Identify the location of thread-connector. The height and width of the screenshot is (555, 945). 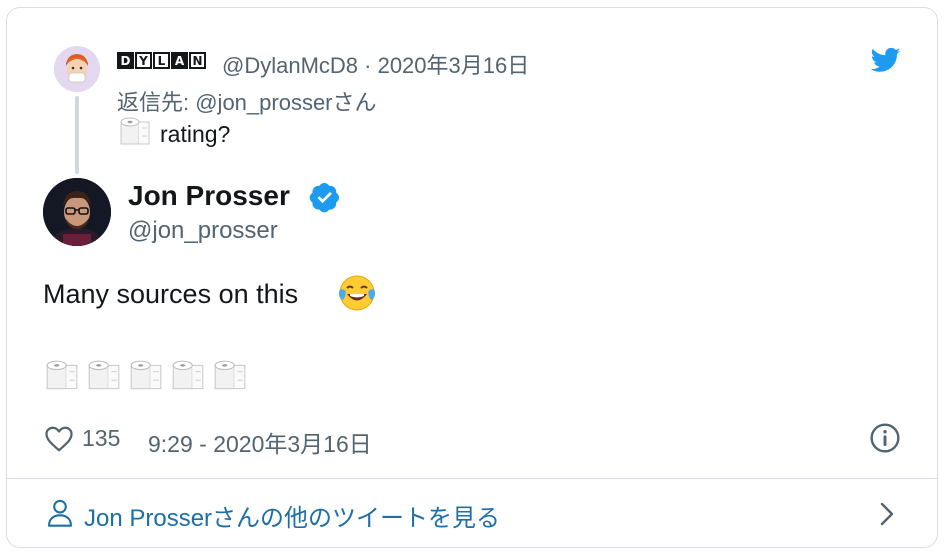
(77, 135).